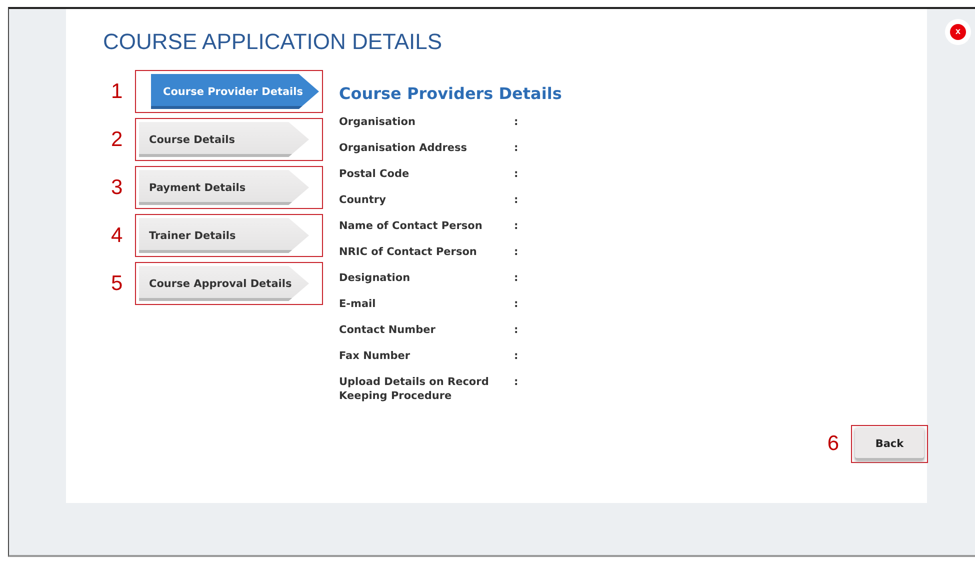  I want to click on field-label: Contact Number, so click(387, 330).